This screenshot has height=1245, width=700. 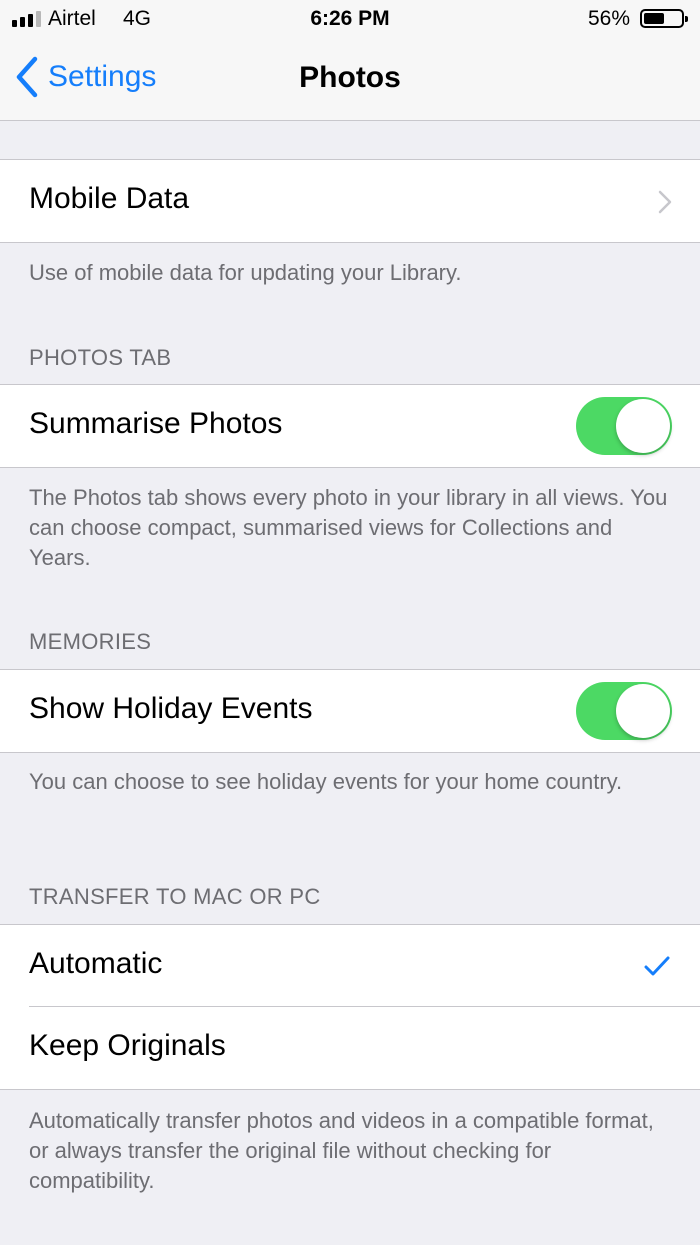 I want to click on transfer-group: Automatic Keep Originals, so click(x=350, y=1007).